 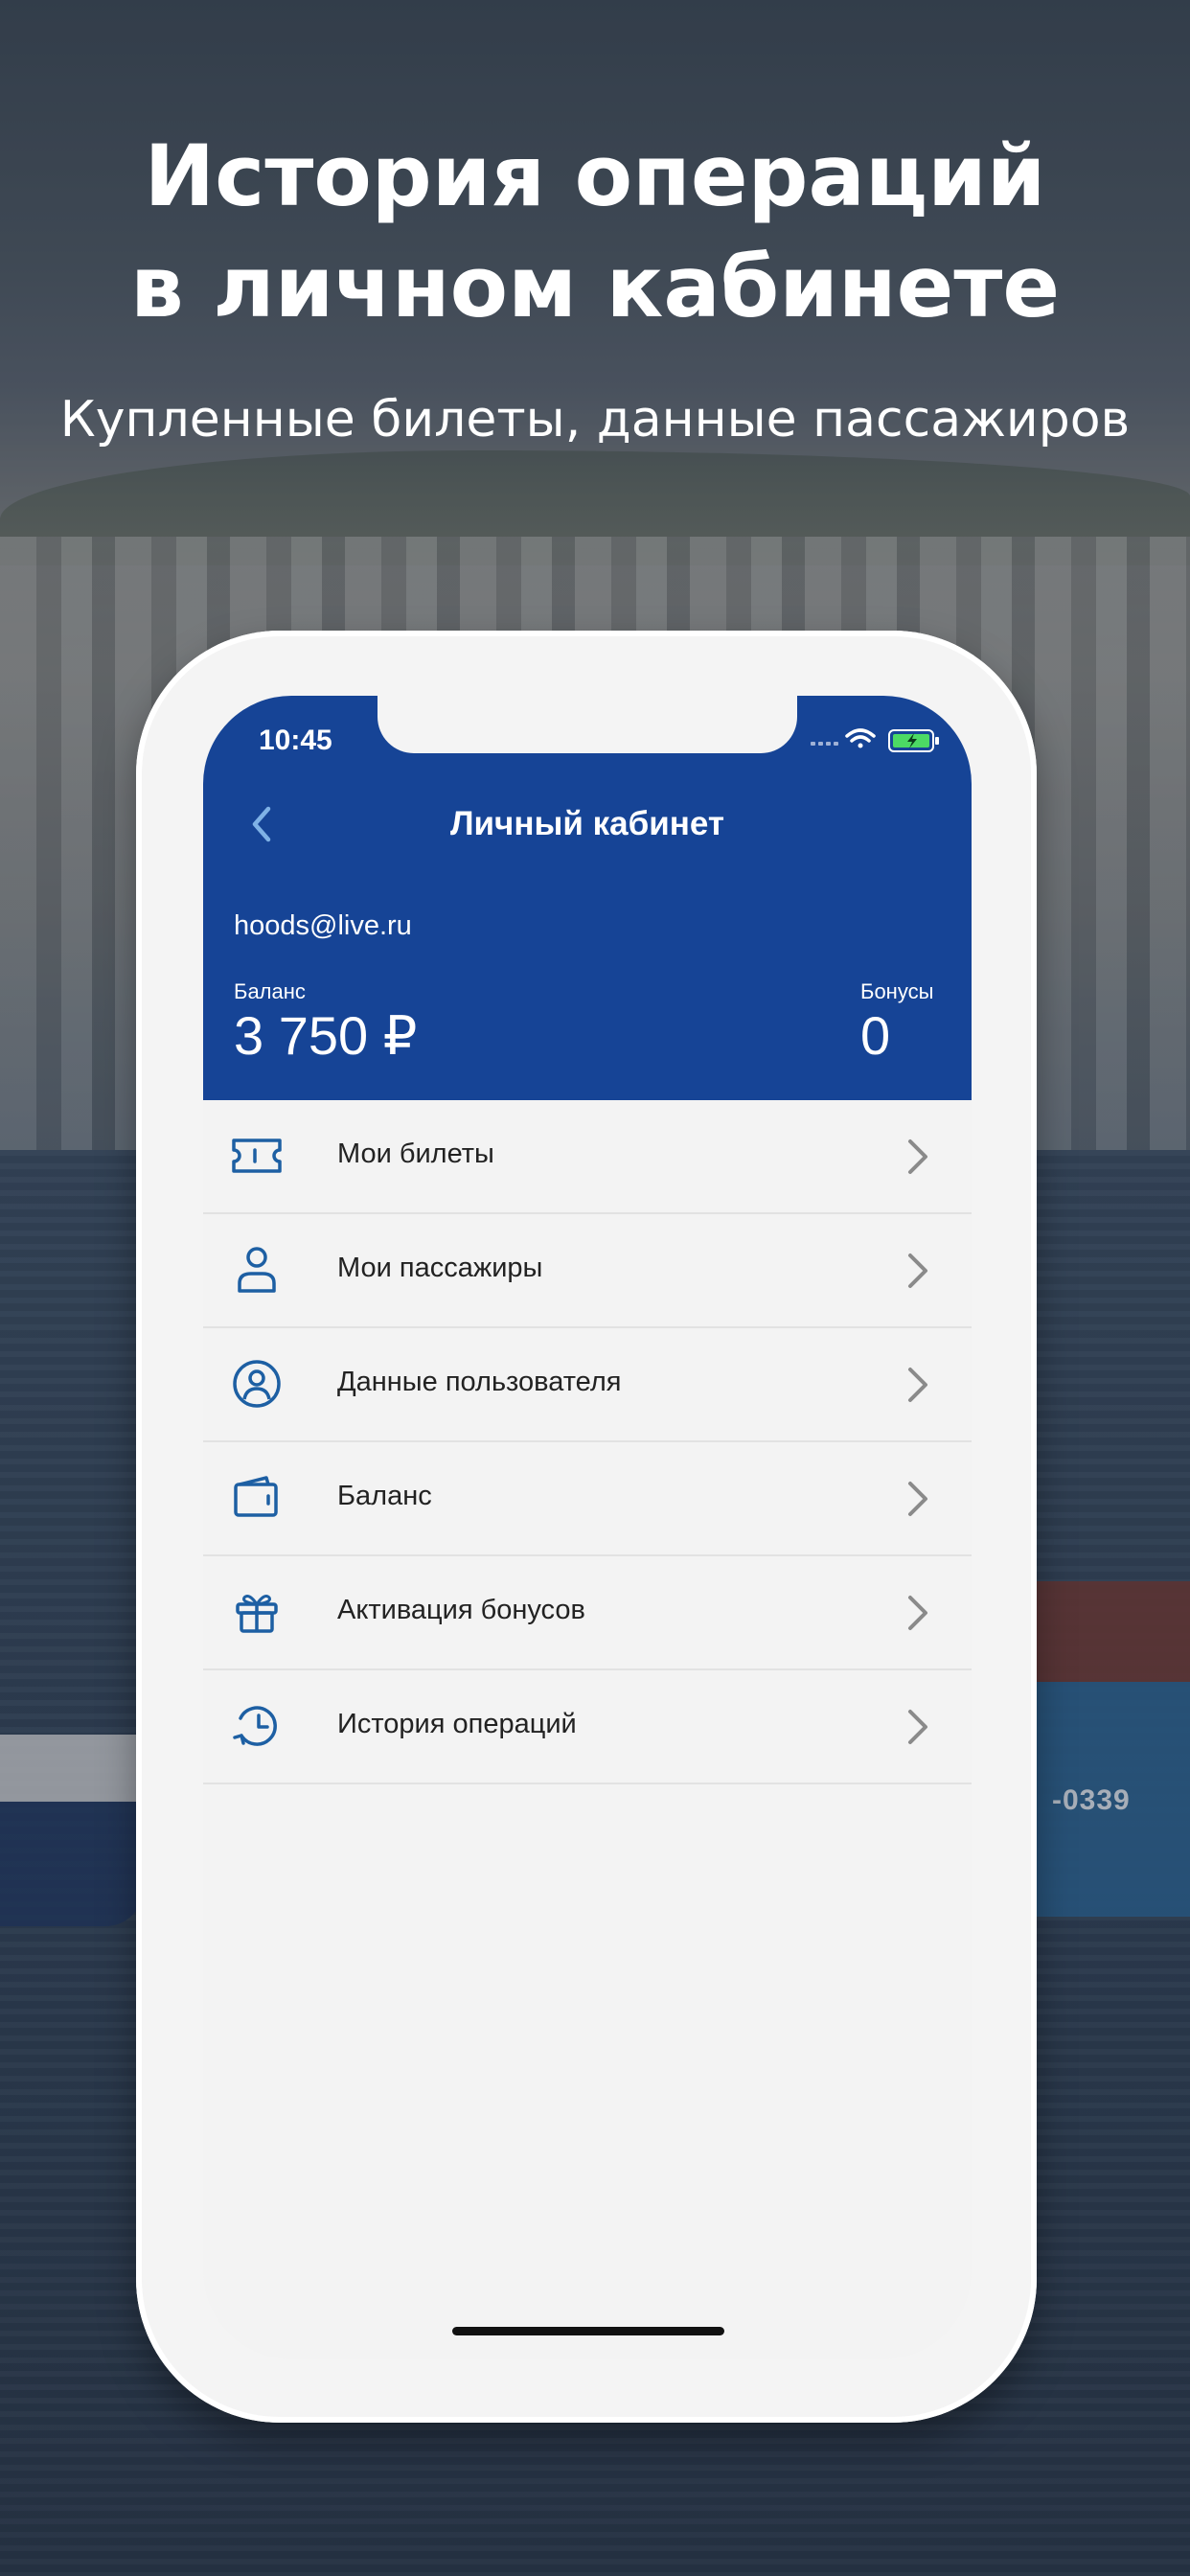 I want to click on battery-icon, so click(x=914, y=740).